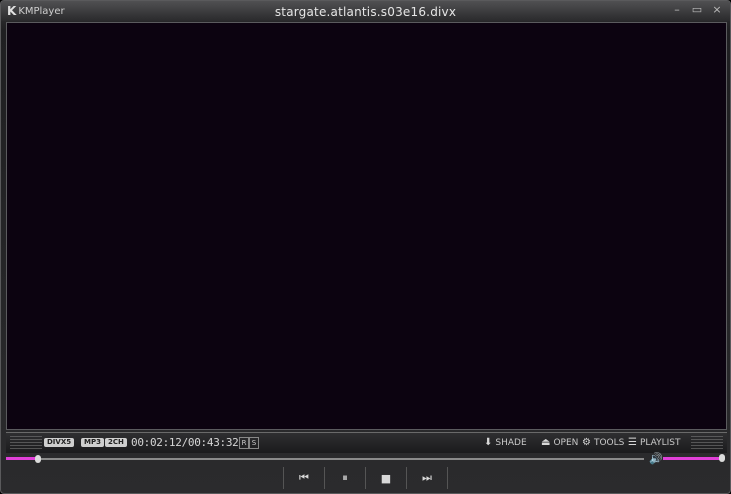 The height and width of the screenshot is (494, 731). I want to click on playlist-label: PLAYLIST, so click(660, 442).